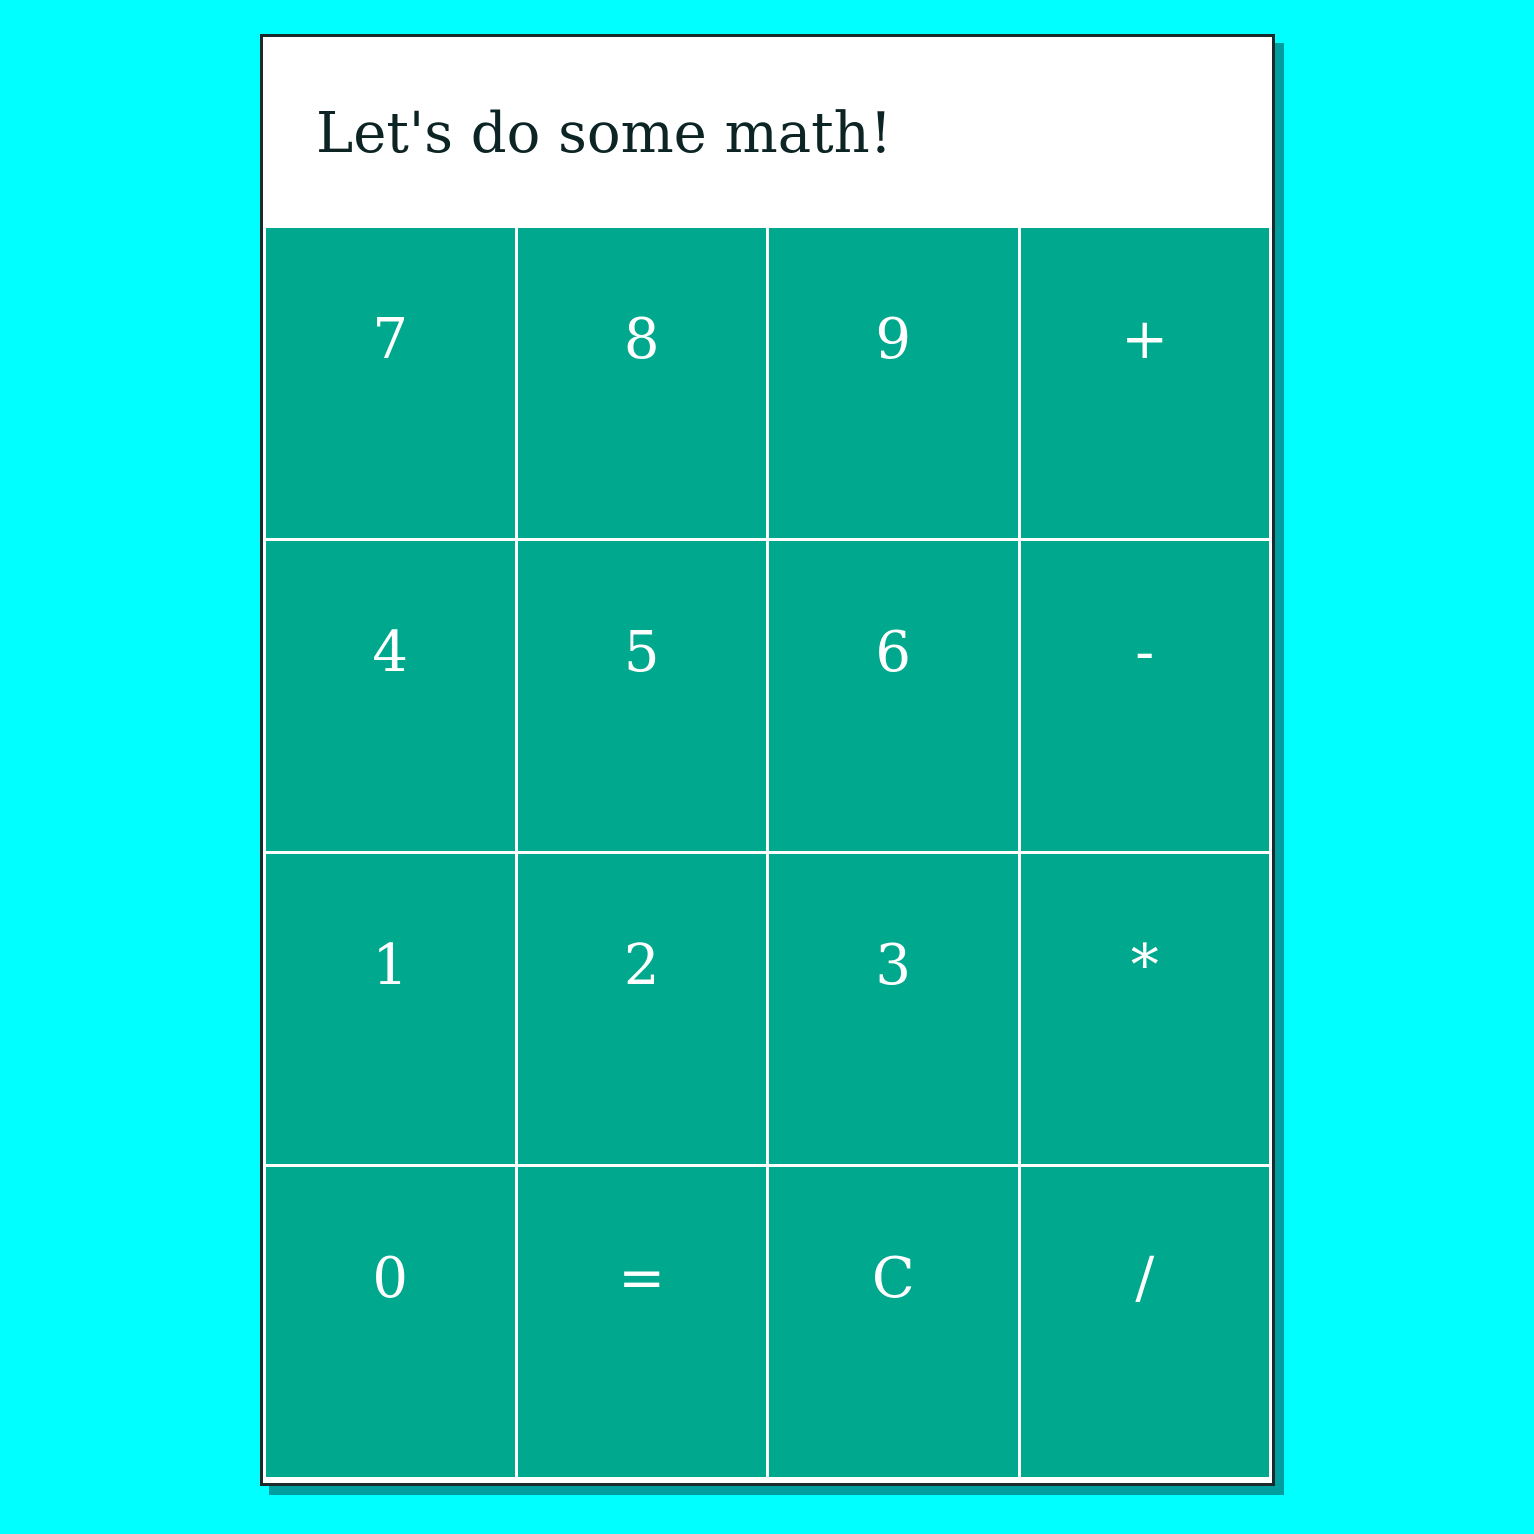  Describe the element at coordinates (390, 1009) in the screenshot. I see `key-1: 1` at that location.